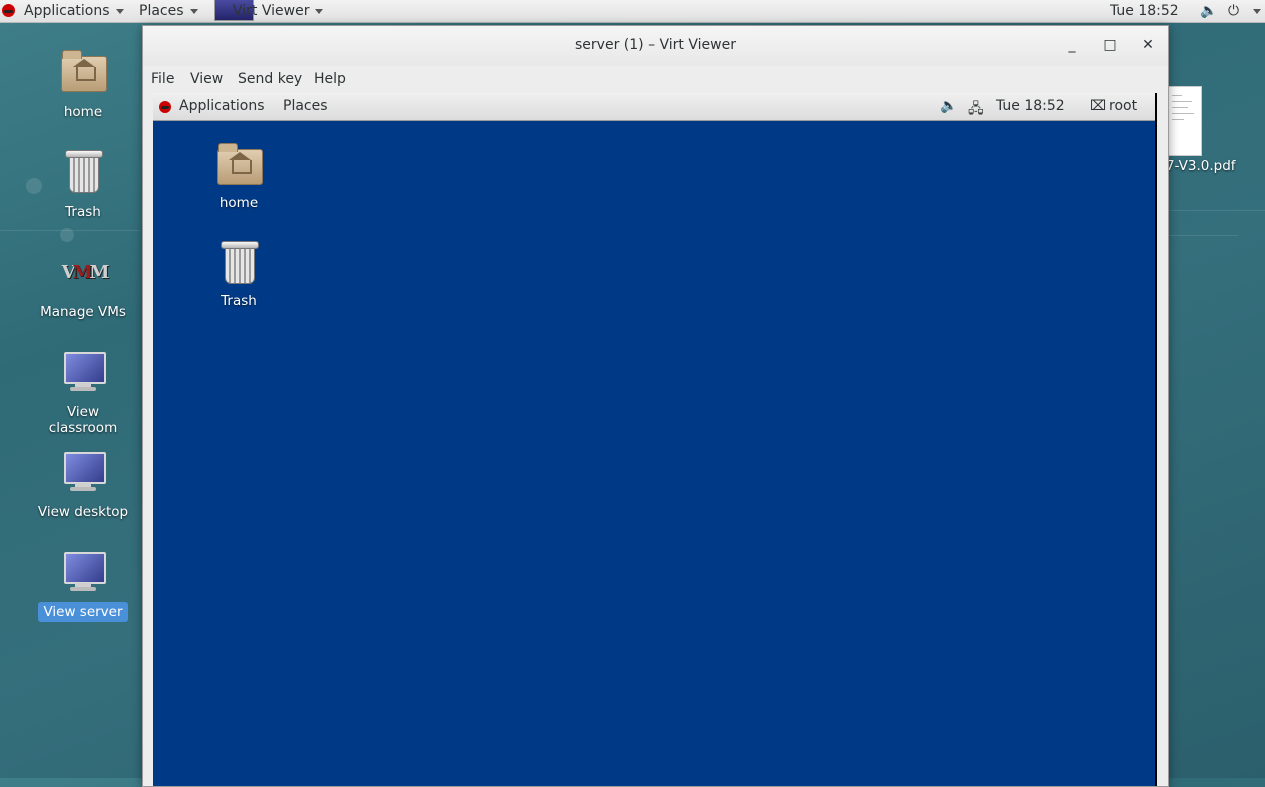 The width and height of the screenshot is (1265, 787). I want to click on guest-desktop-icon-home: home, so click(239, 176).